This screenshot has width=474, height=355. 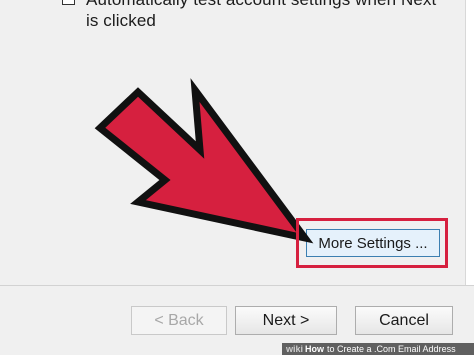 I want to click on footer-title: to Create a .Com Email Address, so click(x=391, y=349).